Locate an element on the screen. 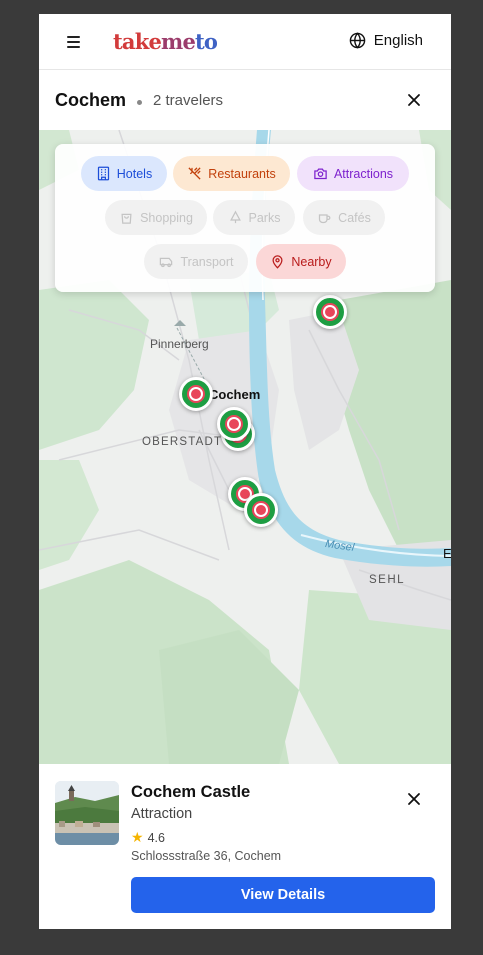 This screenshot has width=483, height=955. place-thumbnail is located at coordinates (87, 813).